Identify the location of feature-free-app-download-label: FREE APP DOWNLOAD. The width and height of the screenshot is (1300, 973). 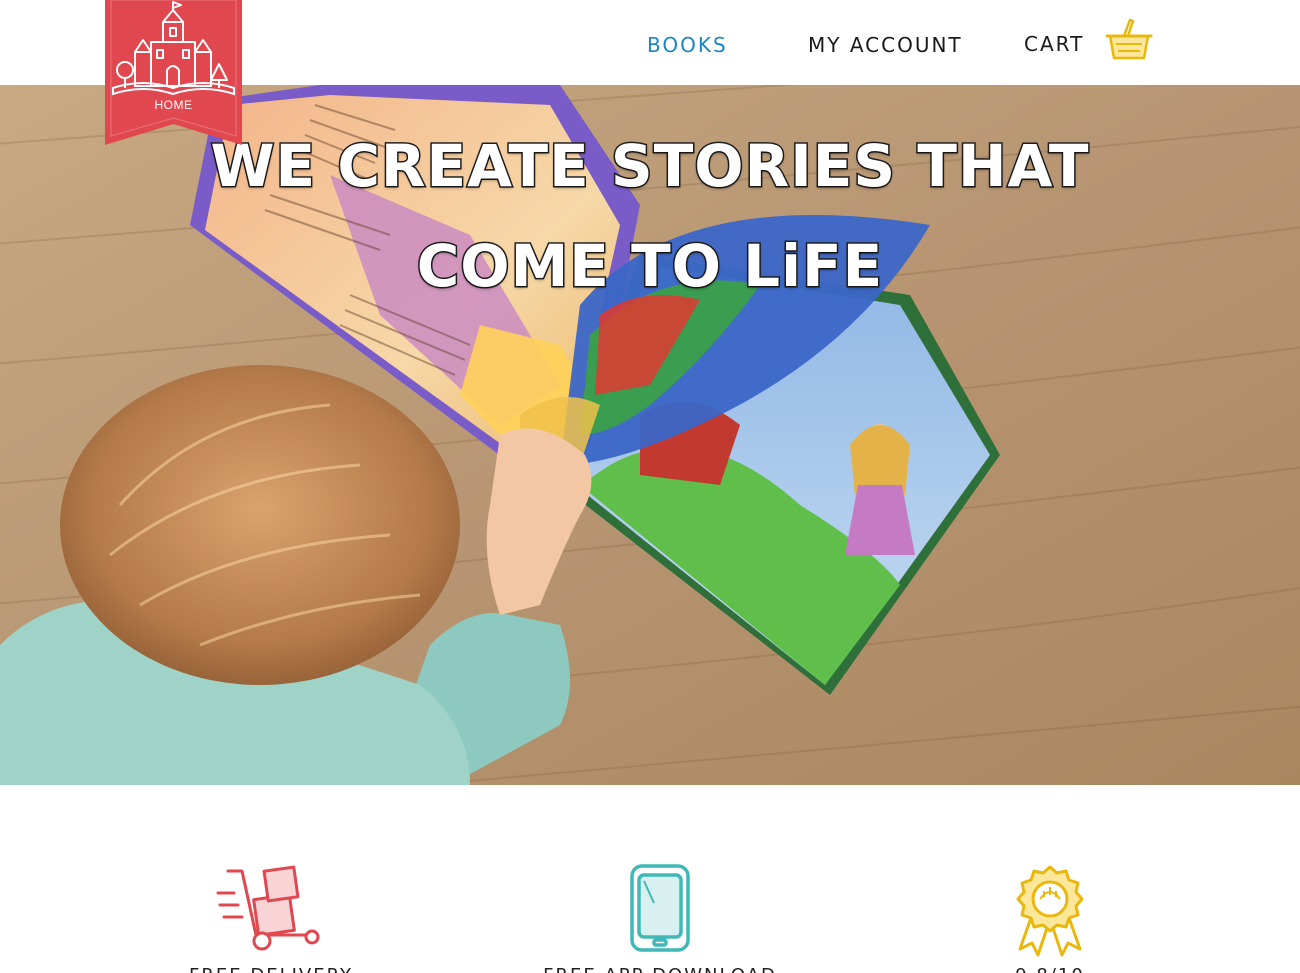
(660, 969).